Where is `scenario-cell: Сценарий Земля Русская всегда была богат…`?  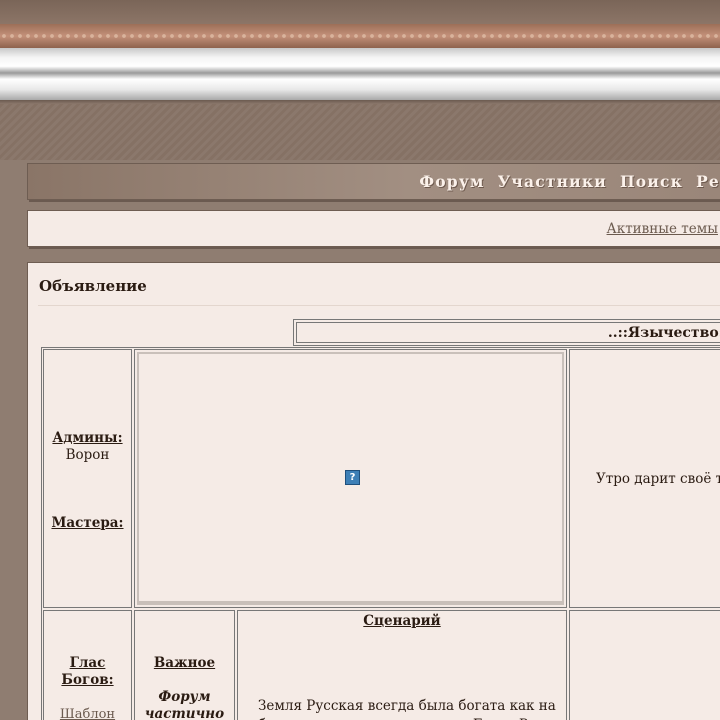
scenario-cell: Сценарий Земля Русская всегда была богат… is located at coordinates (402, 665).